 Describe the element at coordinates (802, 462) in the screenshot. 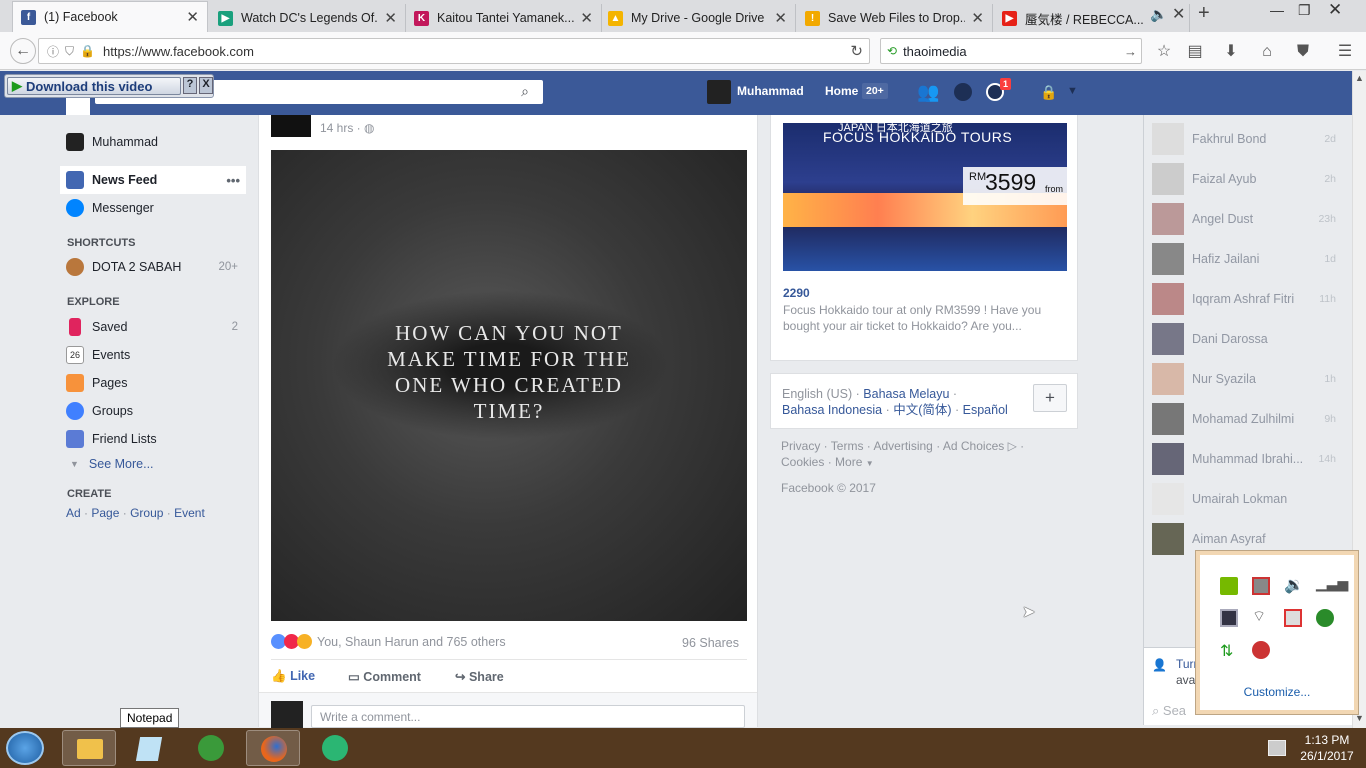

I see `cookies-link: Cookies` at that location.